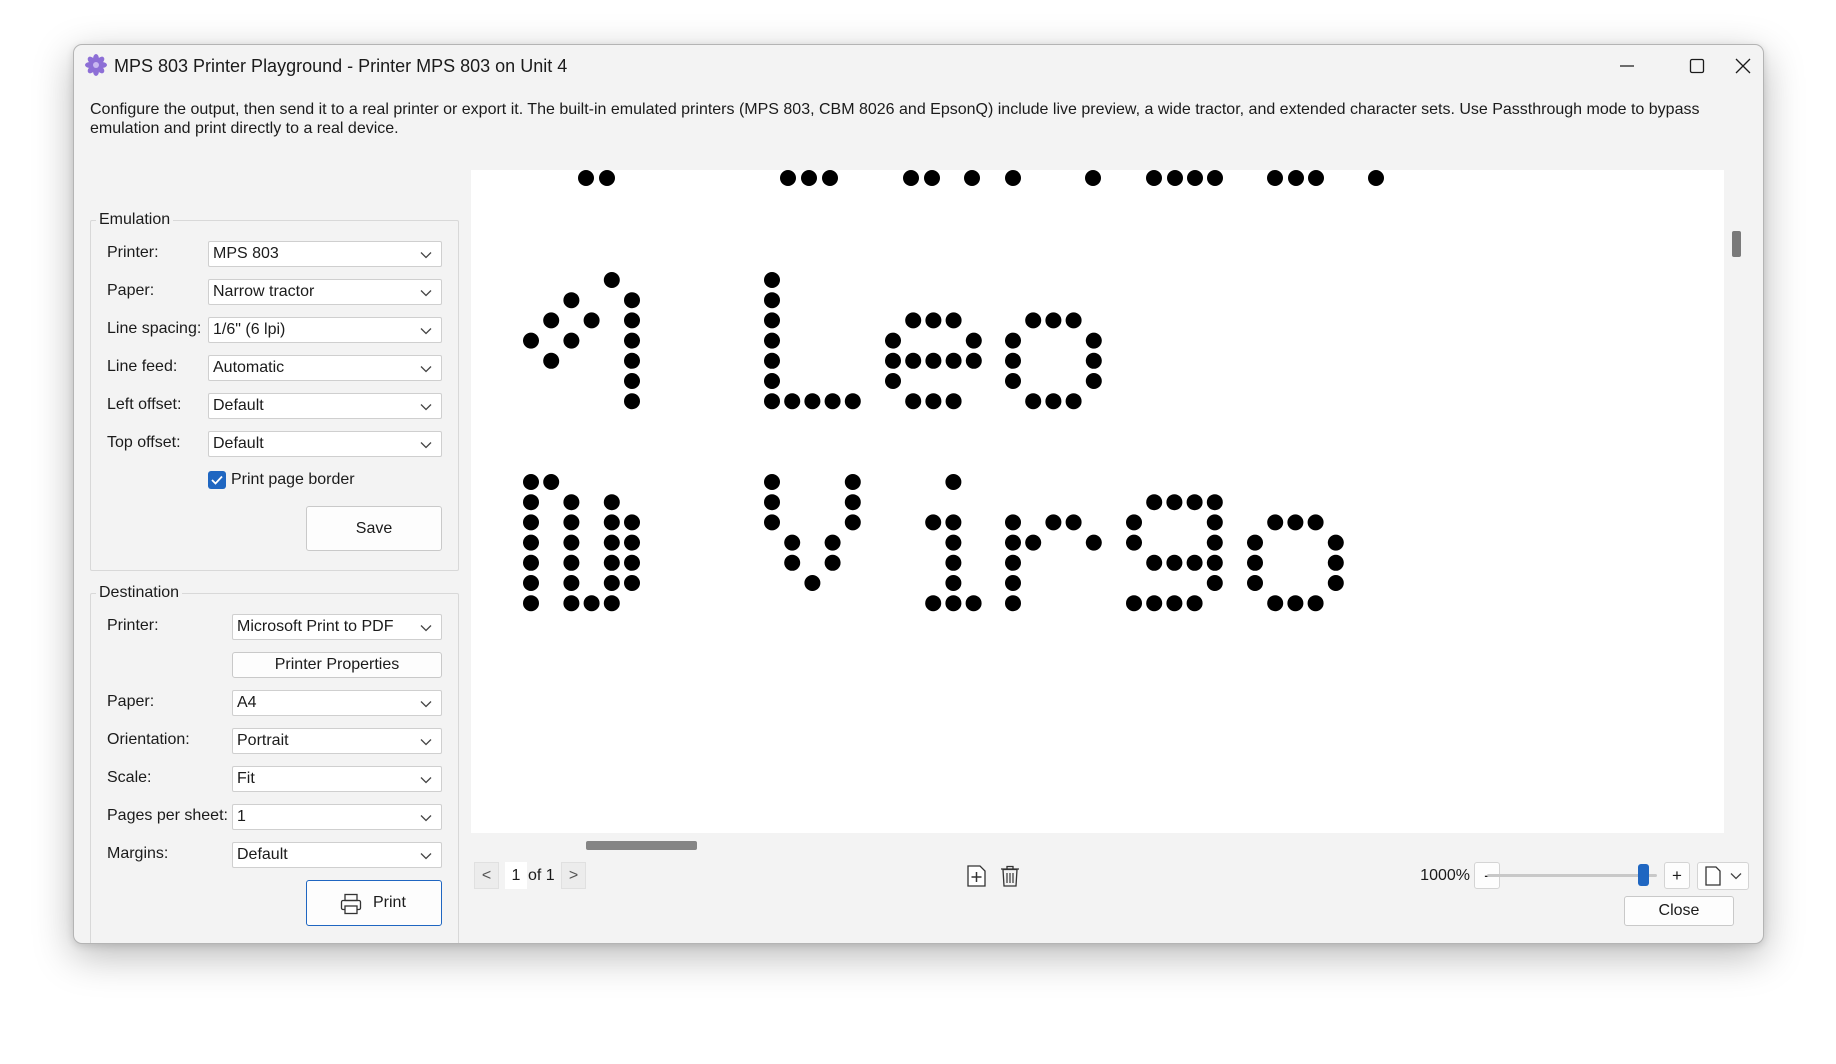  I want to click on print-page-border-label: Print page border, so click(293, 479).